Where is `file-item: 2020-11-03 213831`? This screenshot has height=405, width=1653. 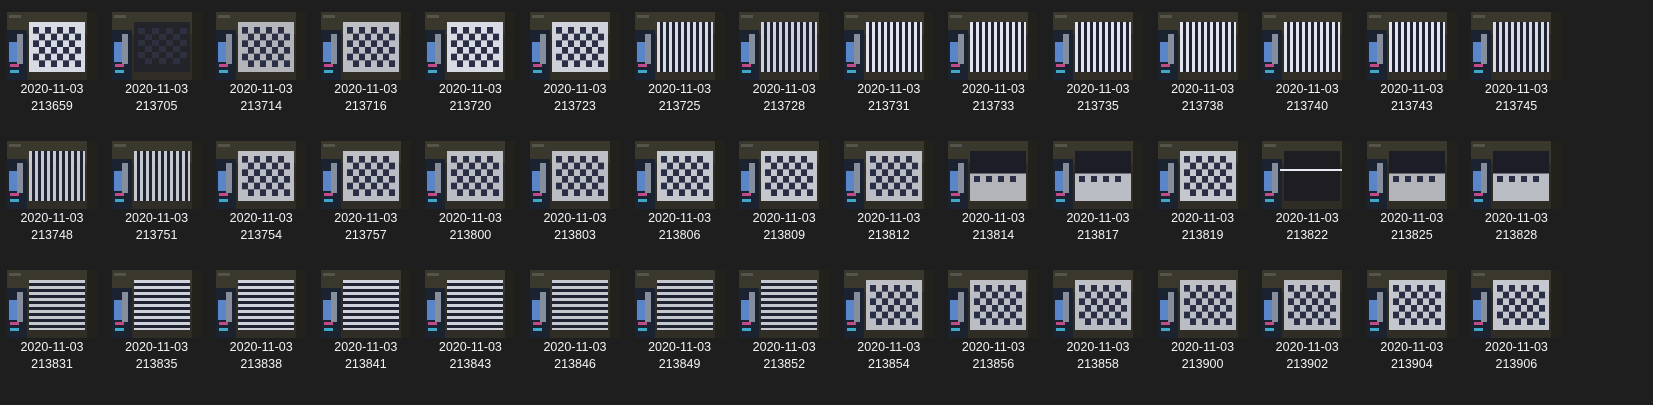
file-item: 2020-11-03 213831 is located at coordinates (52, 330).